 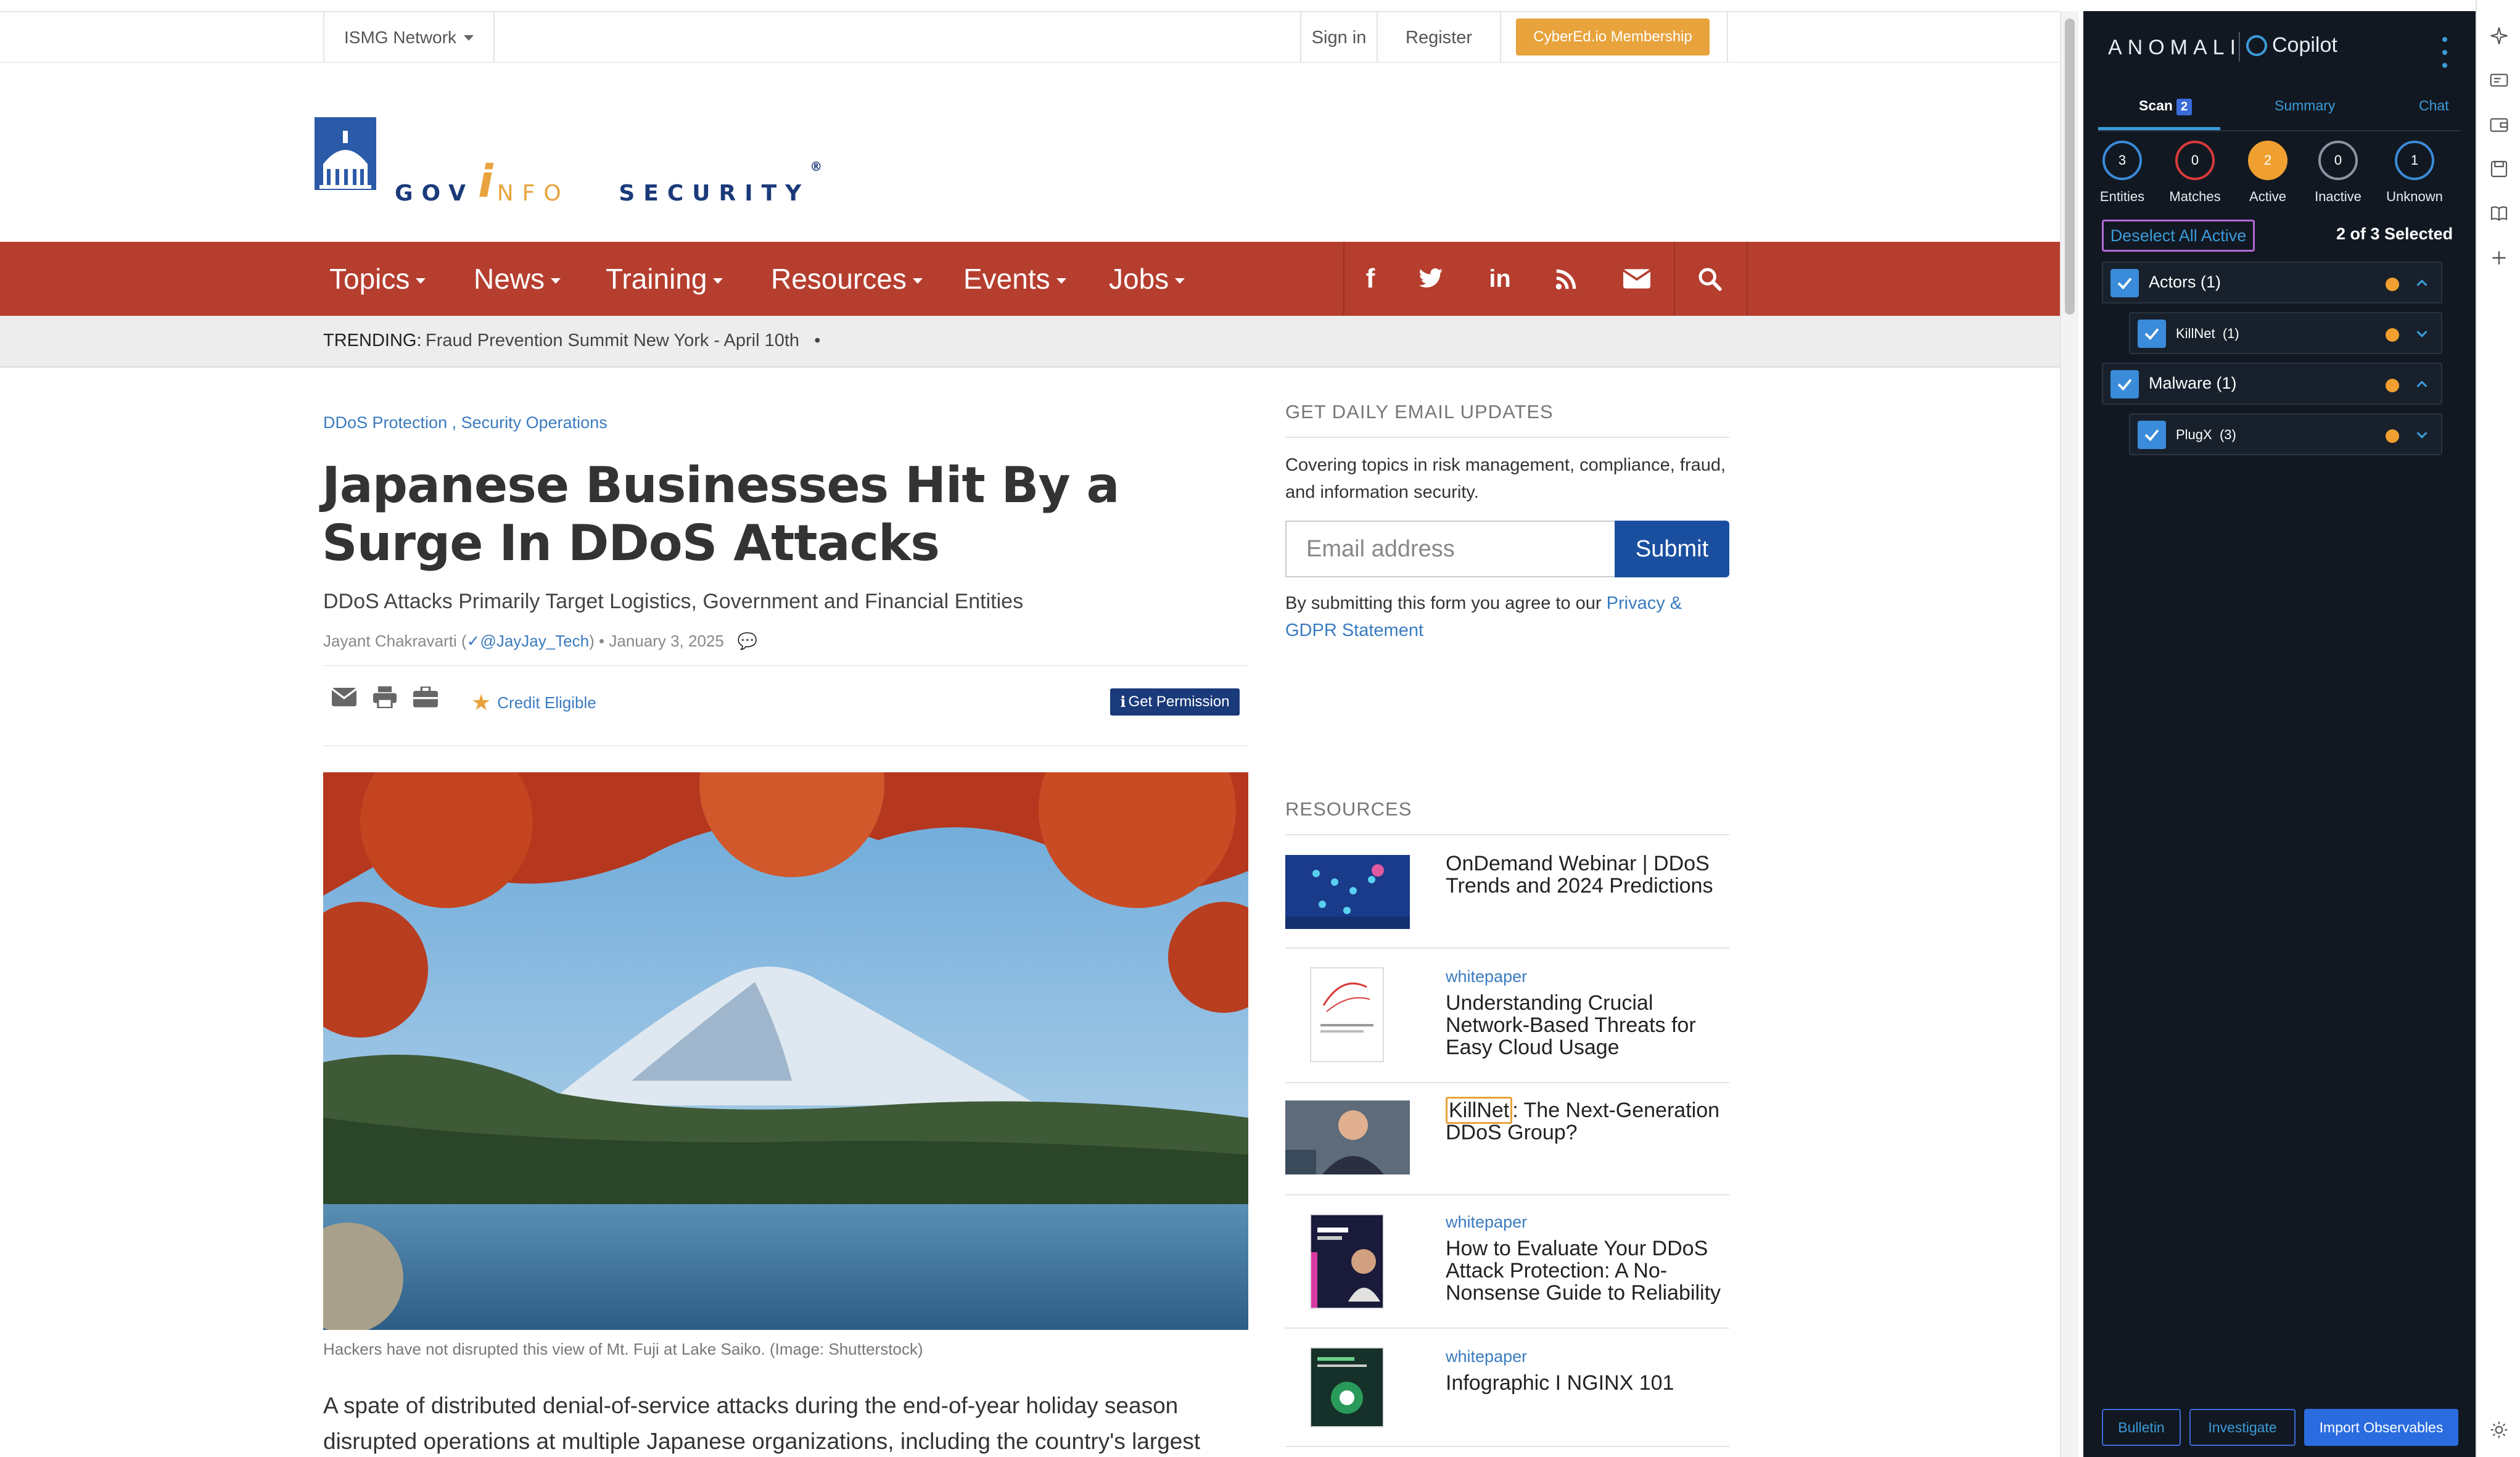 What do you see at coordinates (2268, 173) in the screenshot?
I see `stat-active: 2 Active` at bounding box center [2268, 173].